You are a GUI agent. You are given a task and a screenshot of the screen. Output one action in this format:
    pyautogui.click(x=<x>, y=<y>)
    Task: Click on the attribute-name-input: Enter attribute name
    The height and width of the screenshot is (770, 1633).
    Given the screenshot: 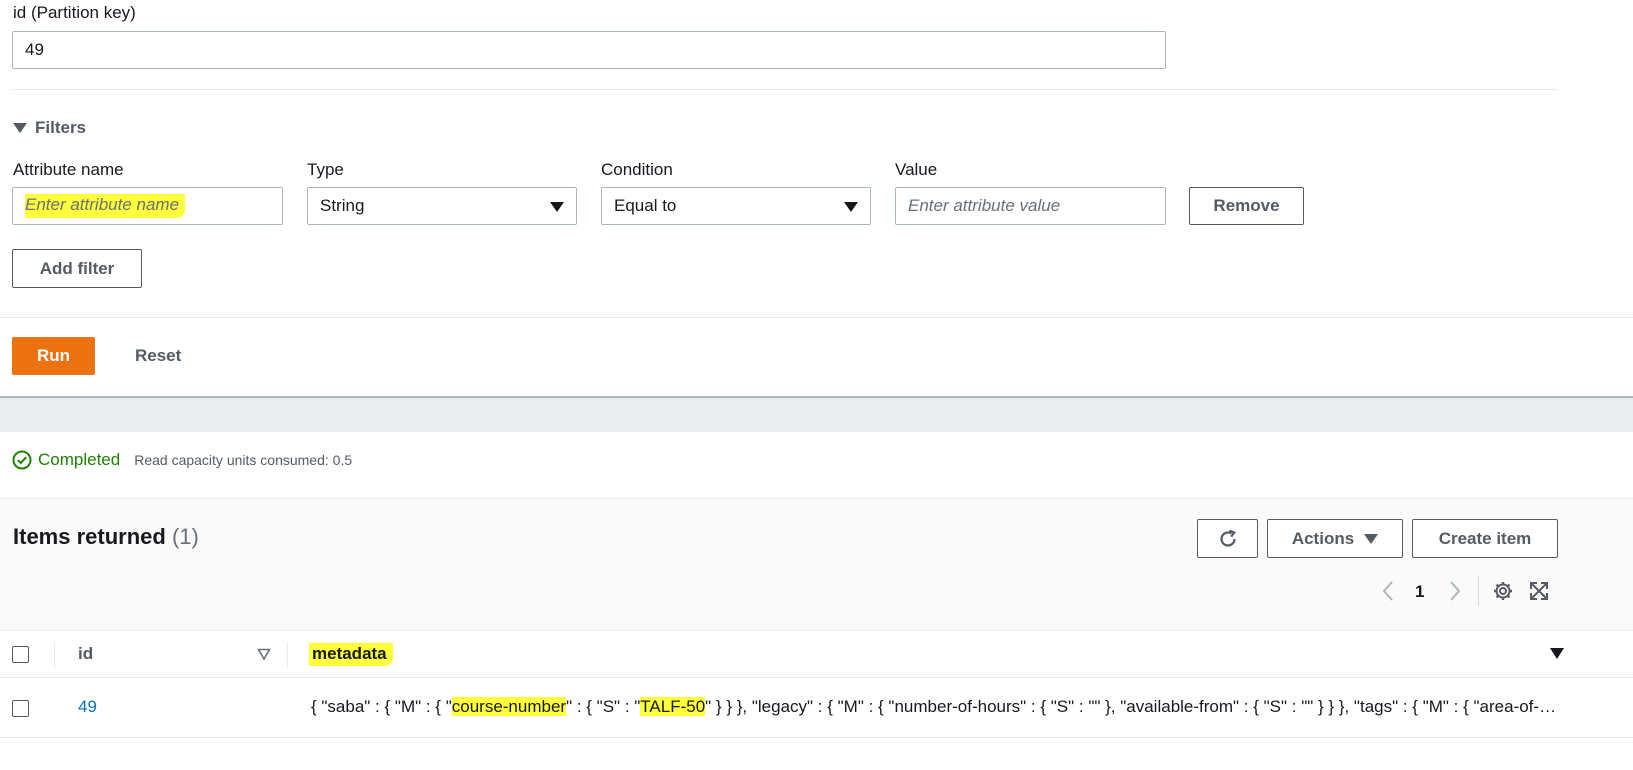 What is the action you would take?
    pyautogui.click(x=147, y=206)
    